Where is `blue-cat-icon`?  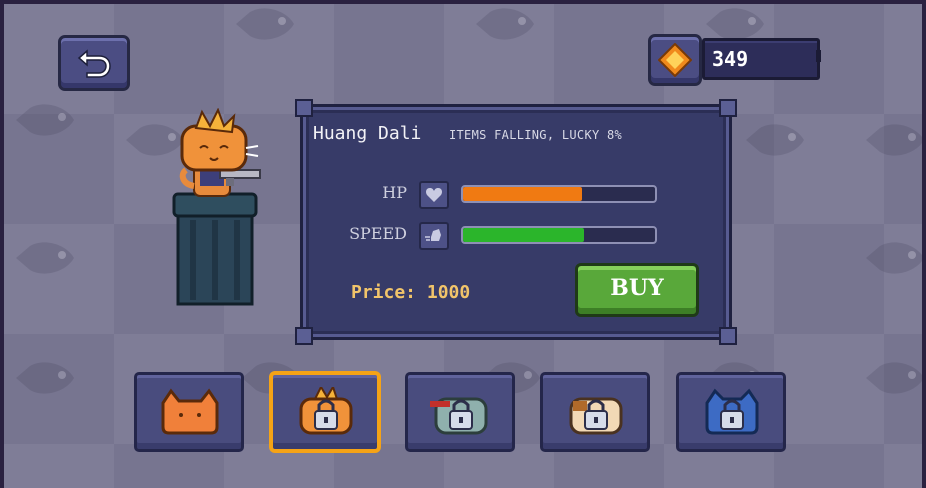 blue-cat-icon is located at coordinates (732, 411).